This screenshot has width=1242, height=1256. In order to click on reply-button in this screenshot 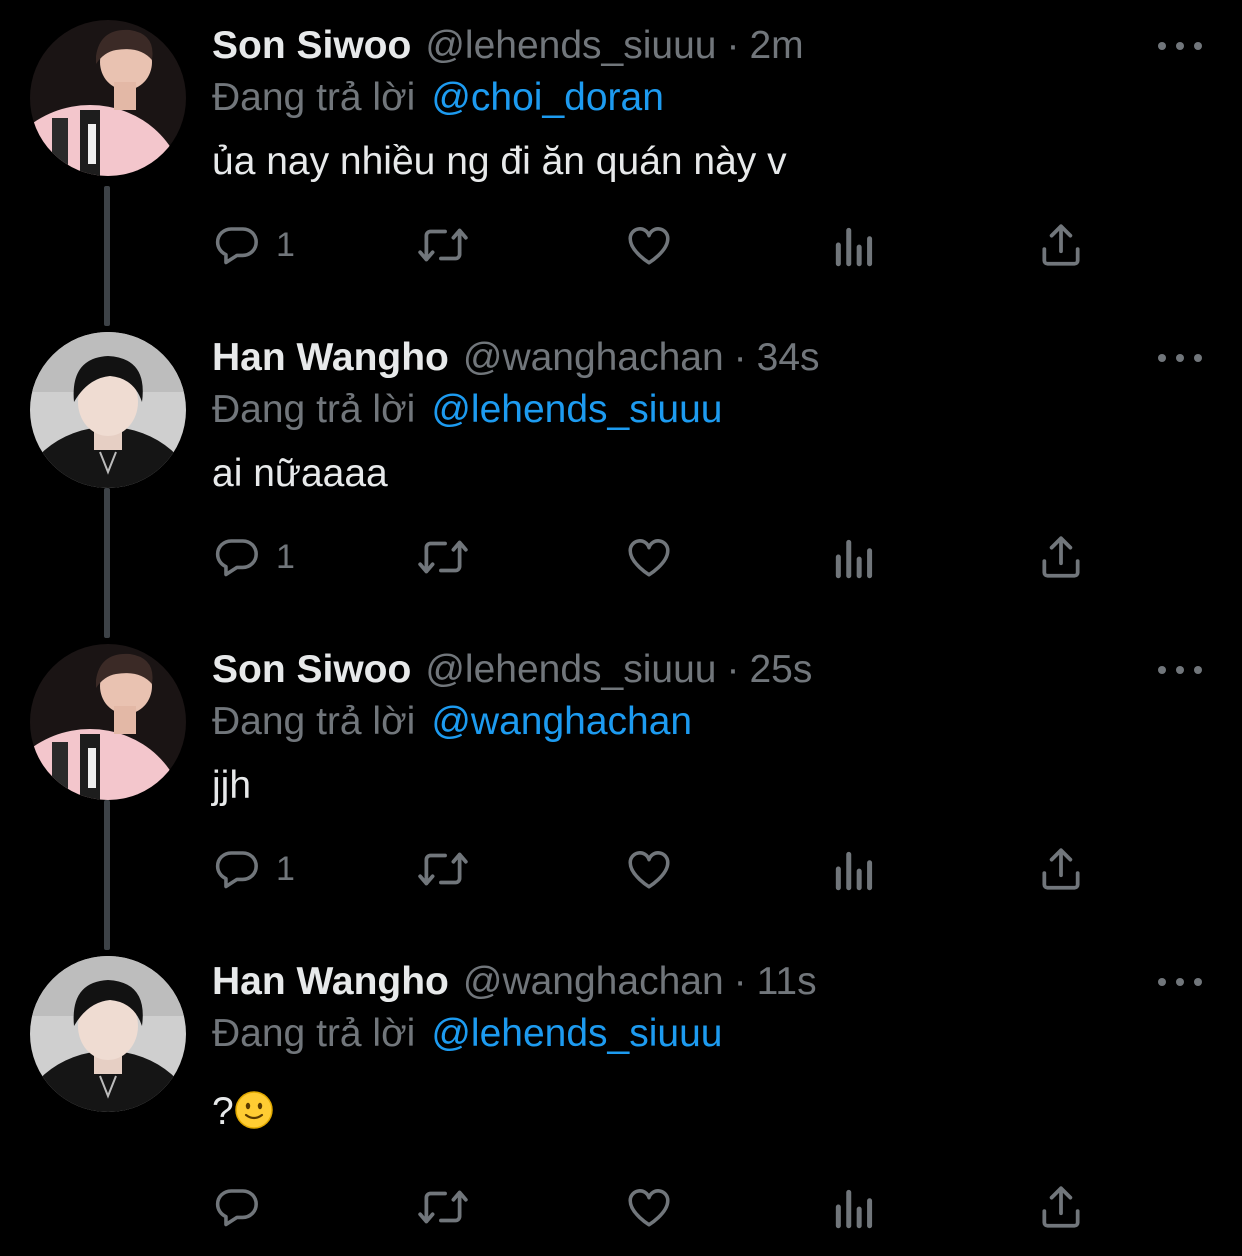, I will do `click(244, 1207)`.